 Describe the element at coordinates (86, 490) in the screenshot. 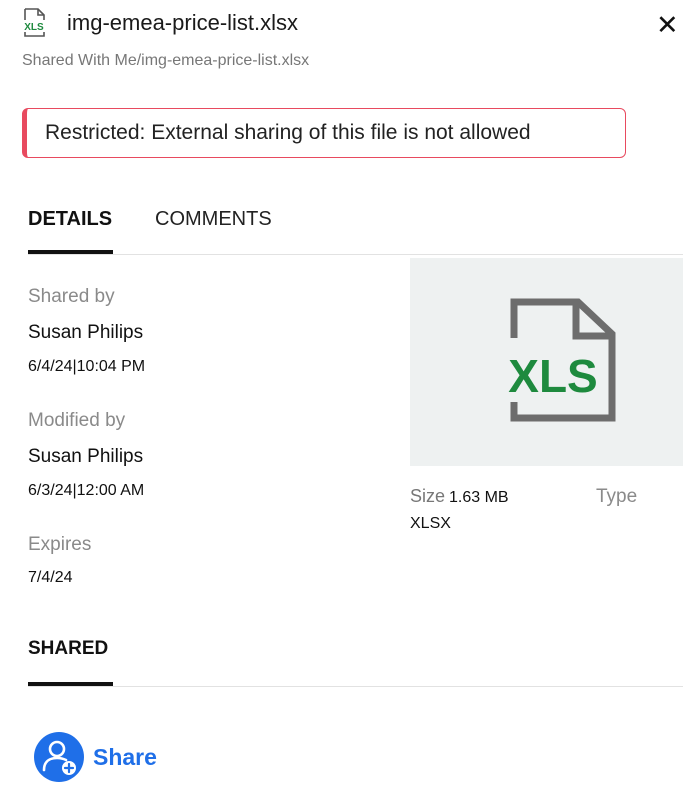

I see `modified-by-date: 6/3/24|12:00 AM` at that location.